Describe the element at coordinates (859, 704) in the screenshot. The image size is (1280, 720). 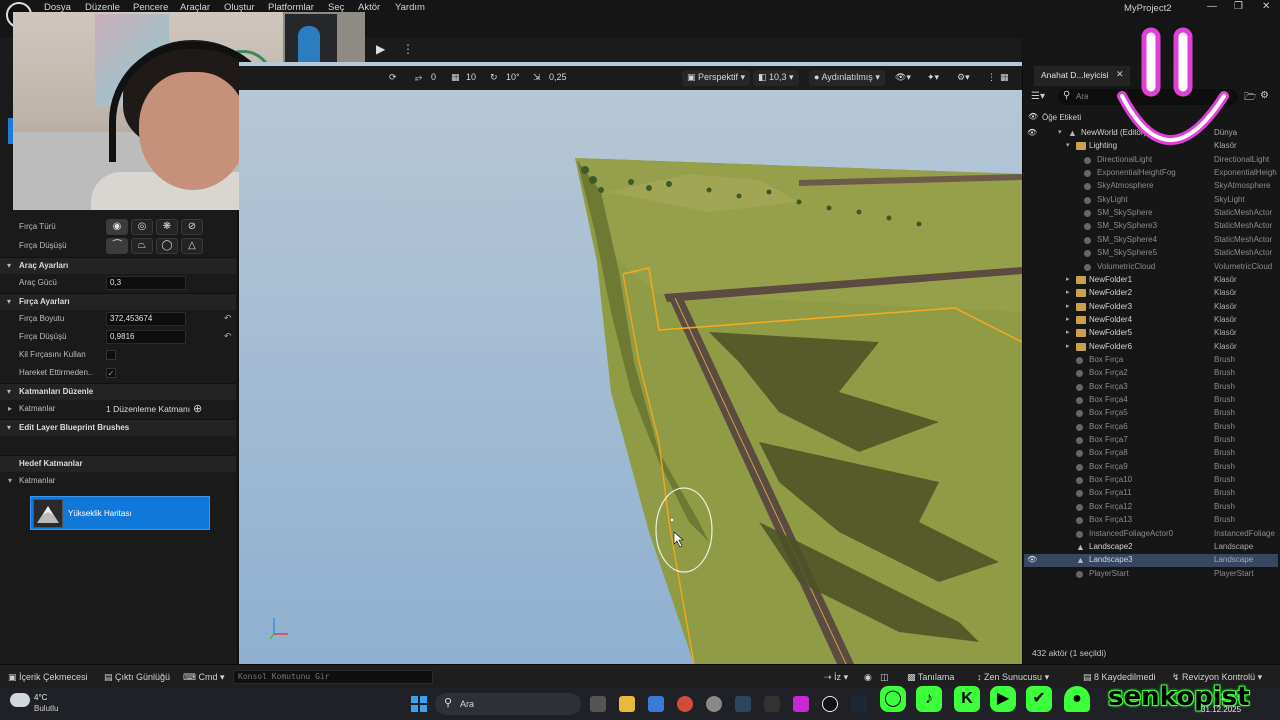
I see `steam-client-icon` at that location.